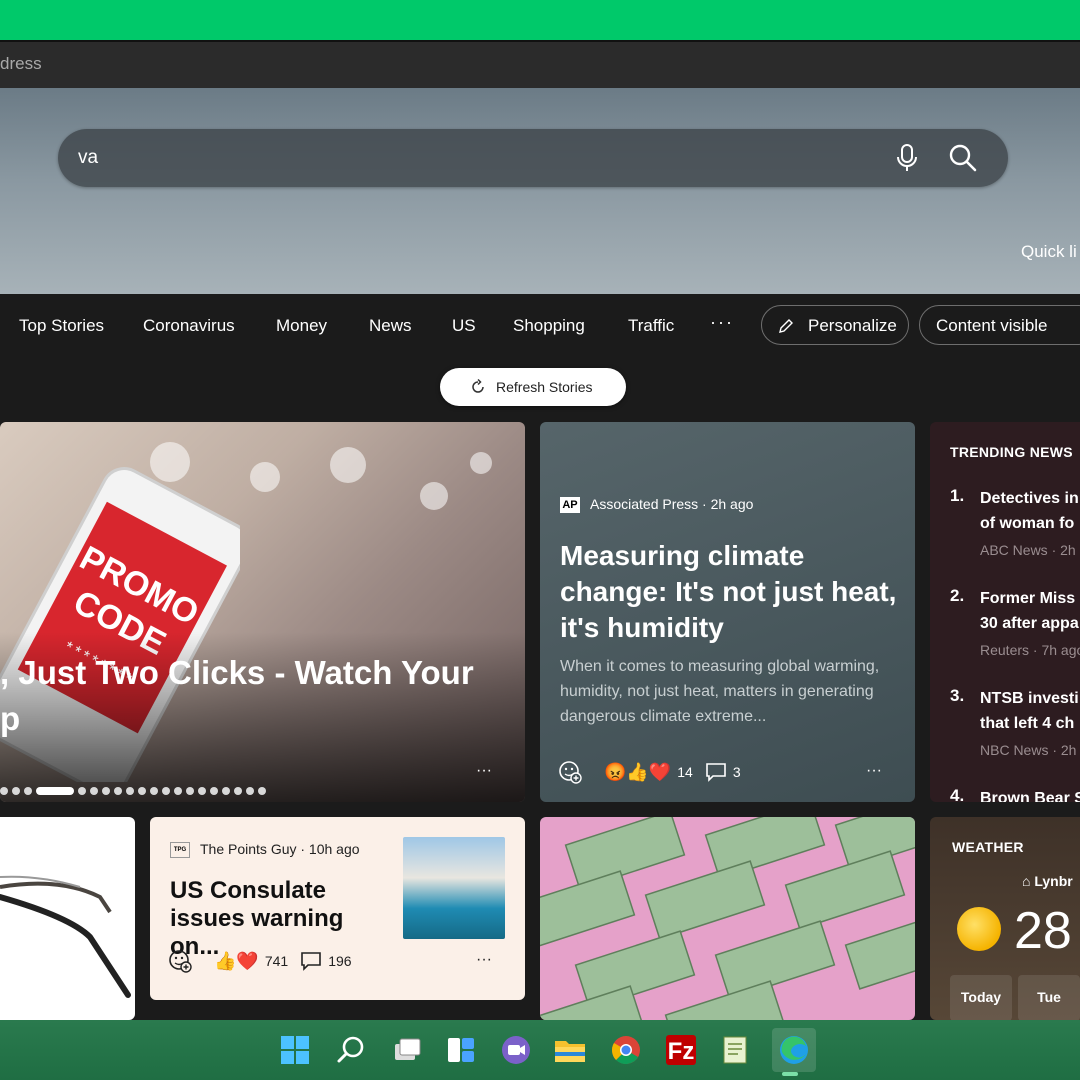 The height and width of the screenshot is (1080, 1080). What do you see at coordinates (1026, 881) in the screenshot?
I see `home-icon: ⌂` at bounding box center [1026, 881].